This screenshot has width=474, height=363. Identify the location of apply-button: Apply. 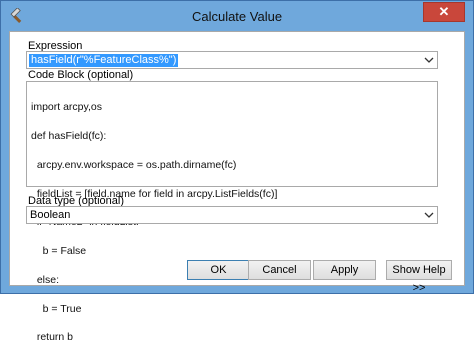
(344, 270).